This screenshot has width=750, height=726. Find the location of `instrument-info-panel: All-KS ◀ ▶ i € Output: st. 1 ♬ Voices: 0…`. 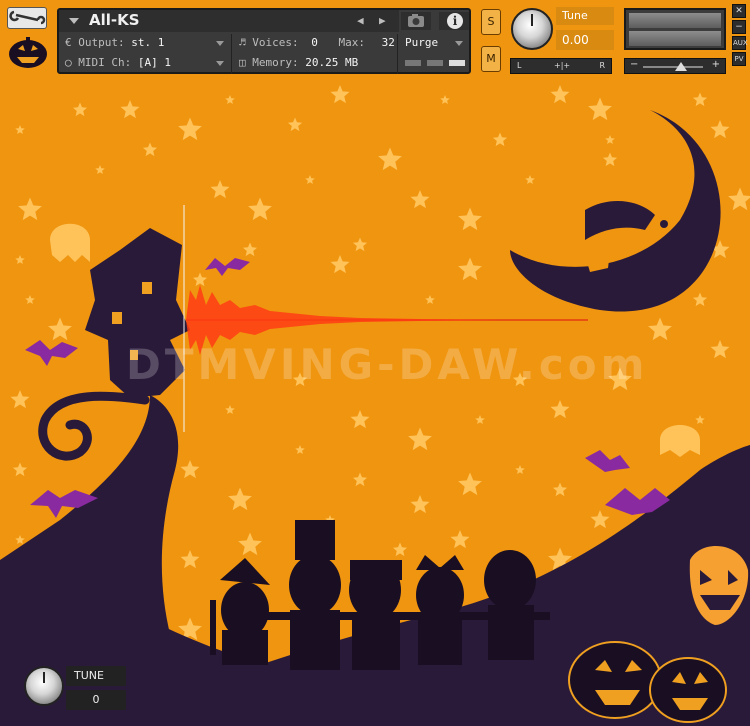

instrument-info-panel: All-KS ◀ ▶ i € Output: st. 1 ♬ Voices: 0… is located at coordinates (264, 41).